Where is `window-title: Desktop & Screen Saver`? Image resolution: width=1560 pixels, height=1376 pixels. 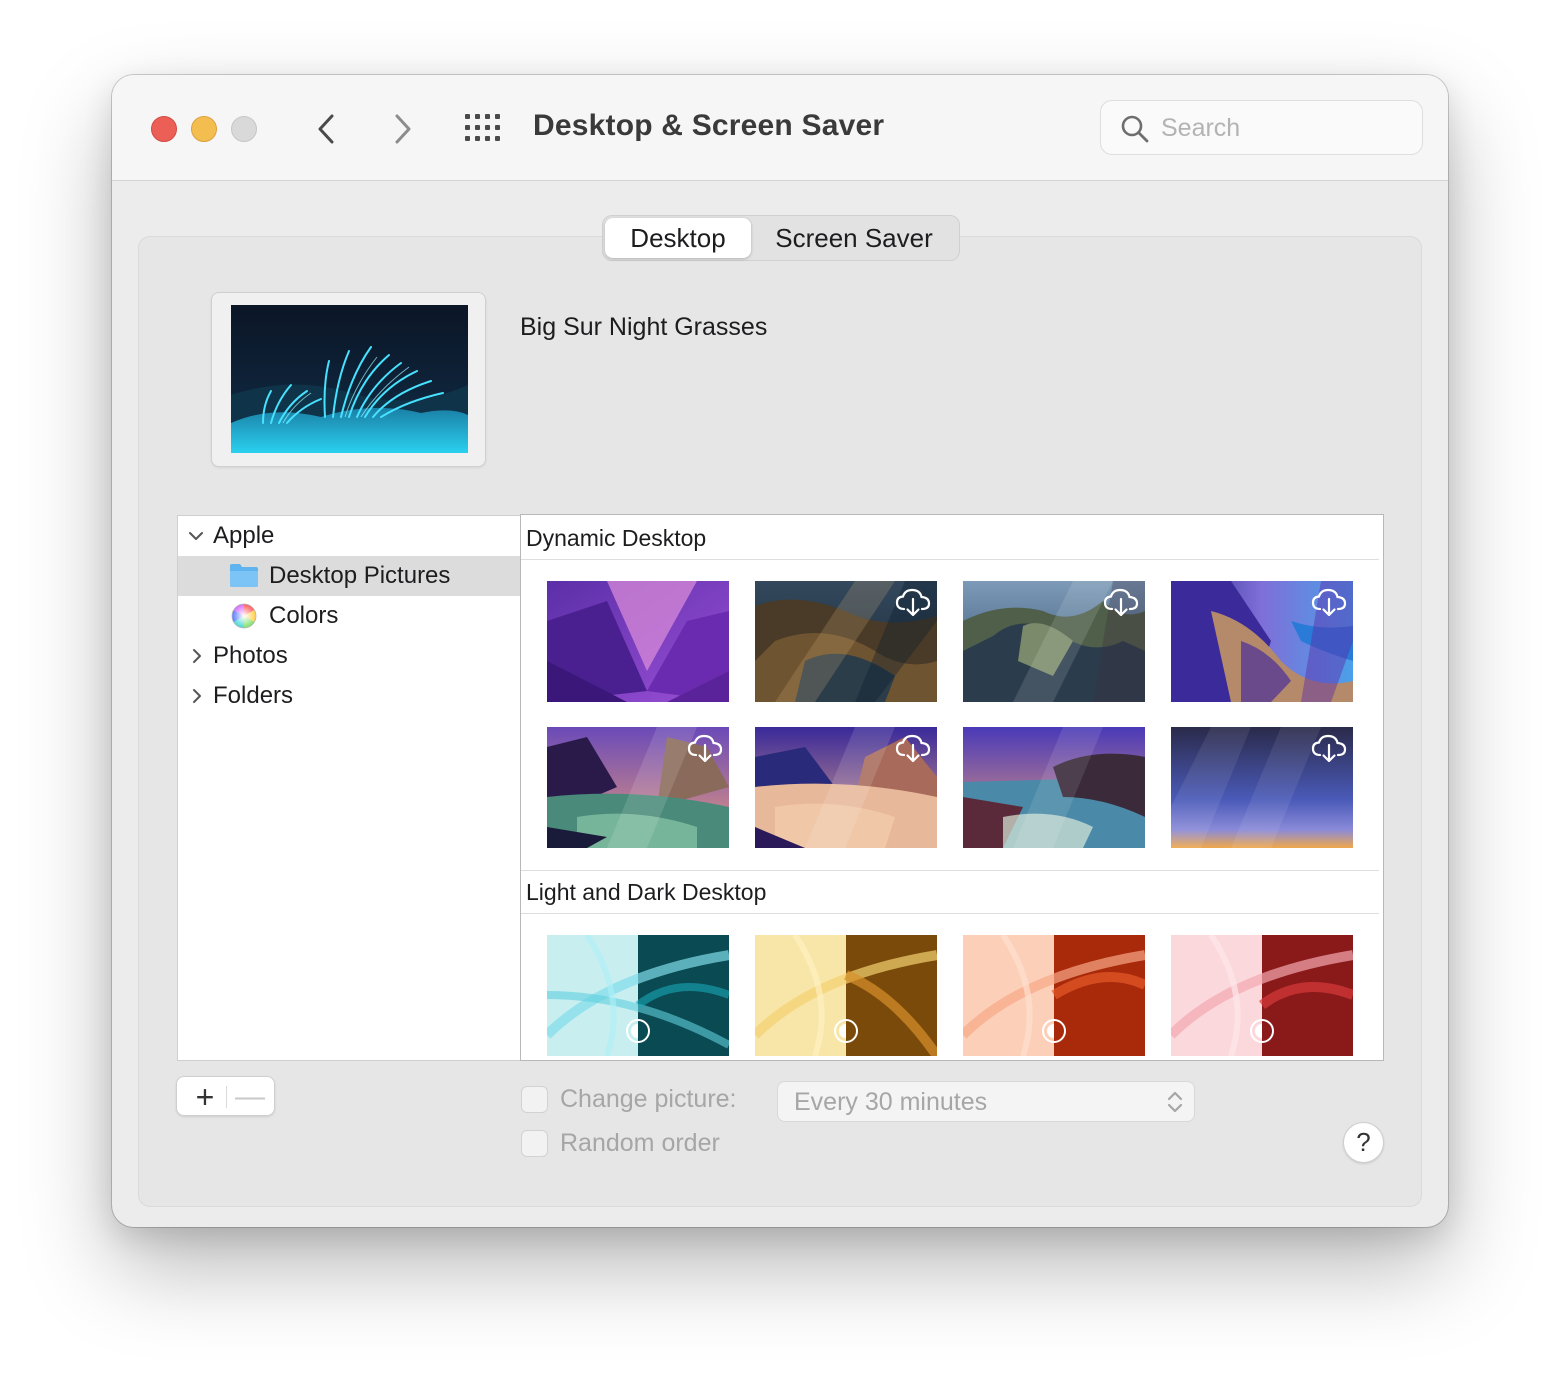
window-title: Desktop & Screen Saver is located at coordinates (709, 125).